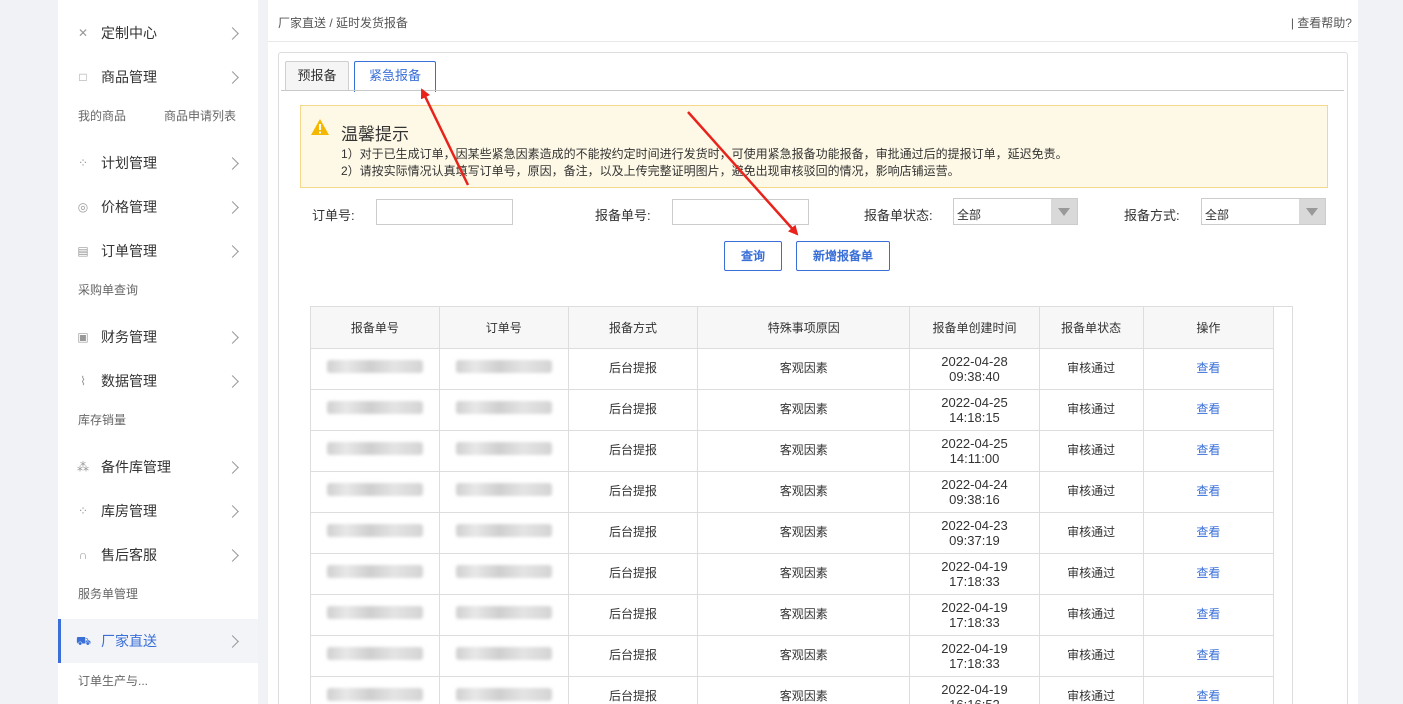 Image resolution: width=1403 pixels, height=704 pixels. Describe the element at coordinates (320, 127) in the screenshot. I see `warning-icon` at that location.